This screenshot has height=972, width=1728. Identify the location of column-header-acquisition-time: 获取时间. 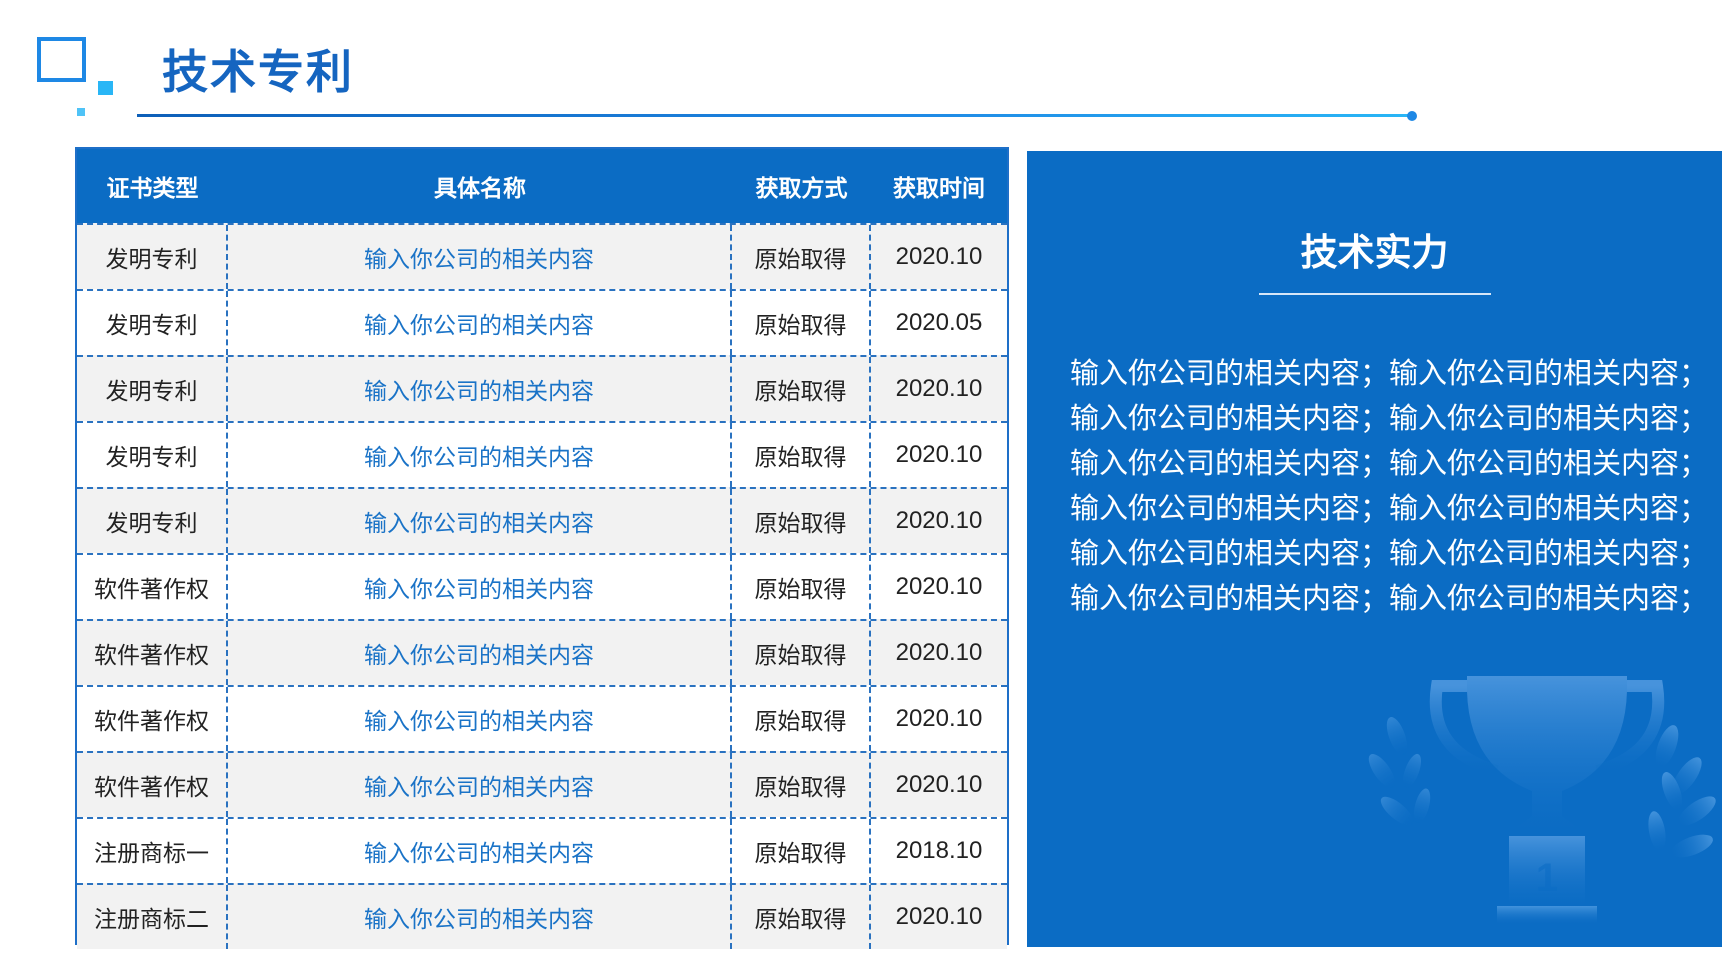
(939, 189).